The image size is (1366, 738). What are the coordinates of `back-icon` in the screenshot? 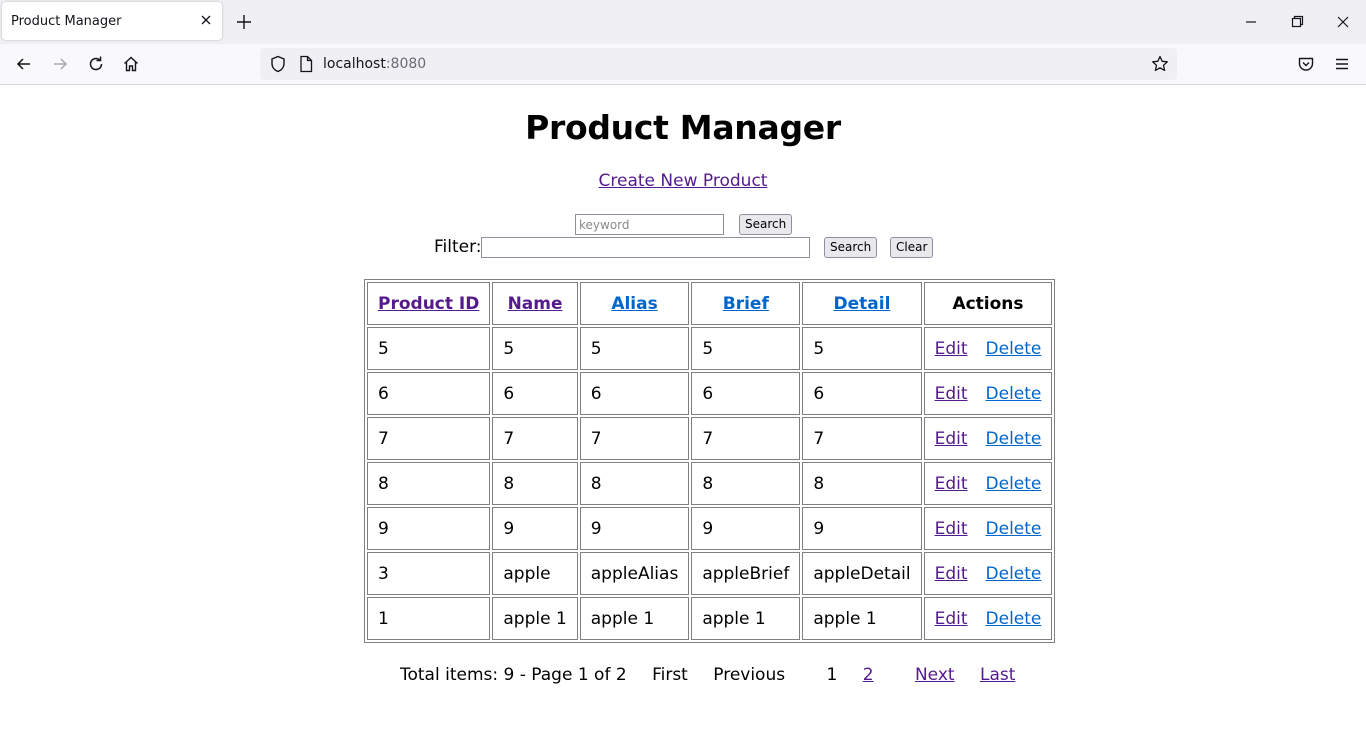 It's located at (24, 64).